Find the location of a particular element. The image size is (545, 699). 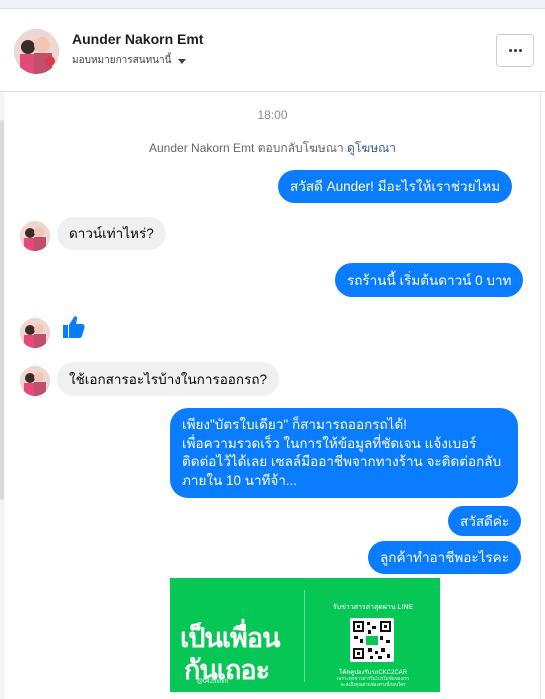

message-timestamp: 18:00 is located at coordinates (272, 115).